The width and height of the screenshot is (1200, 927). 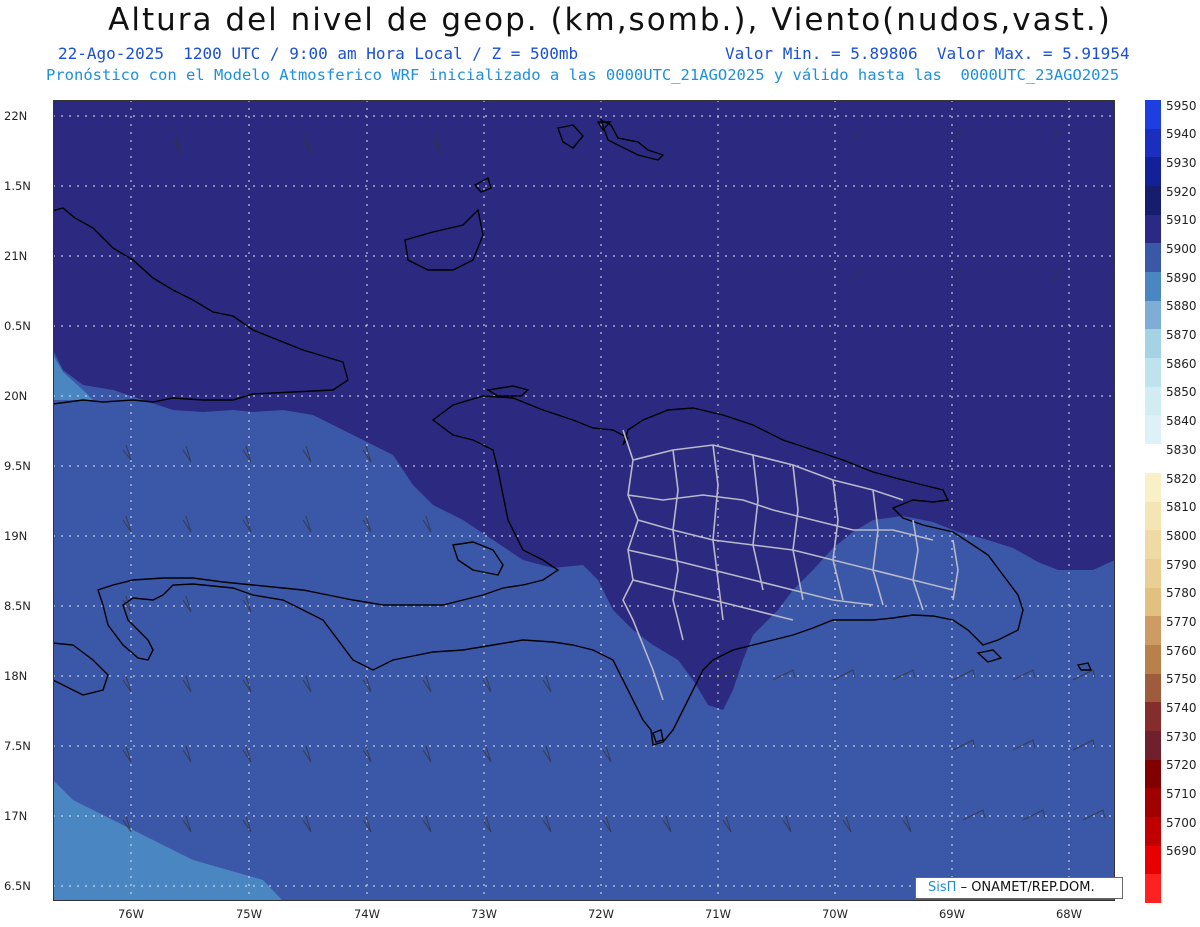 I want to click on color-scale-label: 5830, so click(x=1181, y=449).